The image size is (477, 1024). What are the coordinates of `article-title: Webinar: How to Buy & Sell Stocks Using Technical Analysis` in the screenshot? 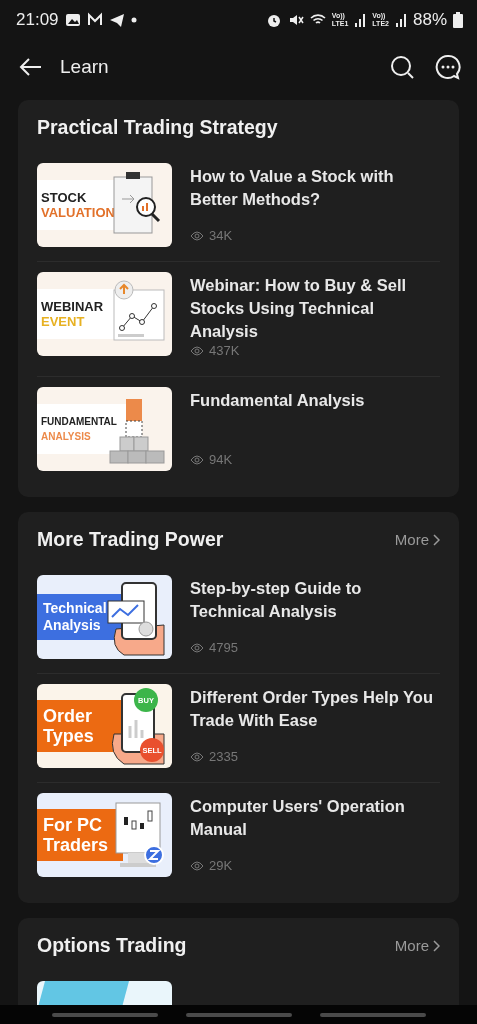 It's located at (315, 308).